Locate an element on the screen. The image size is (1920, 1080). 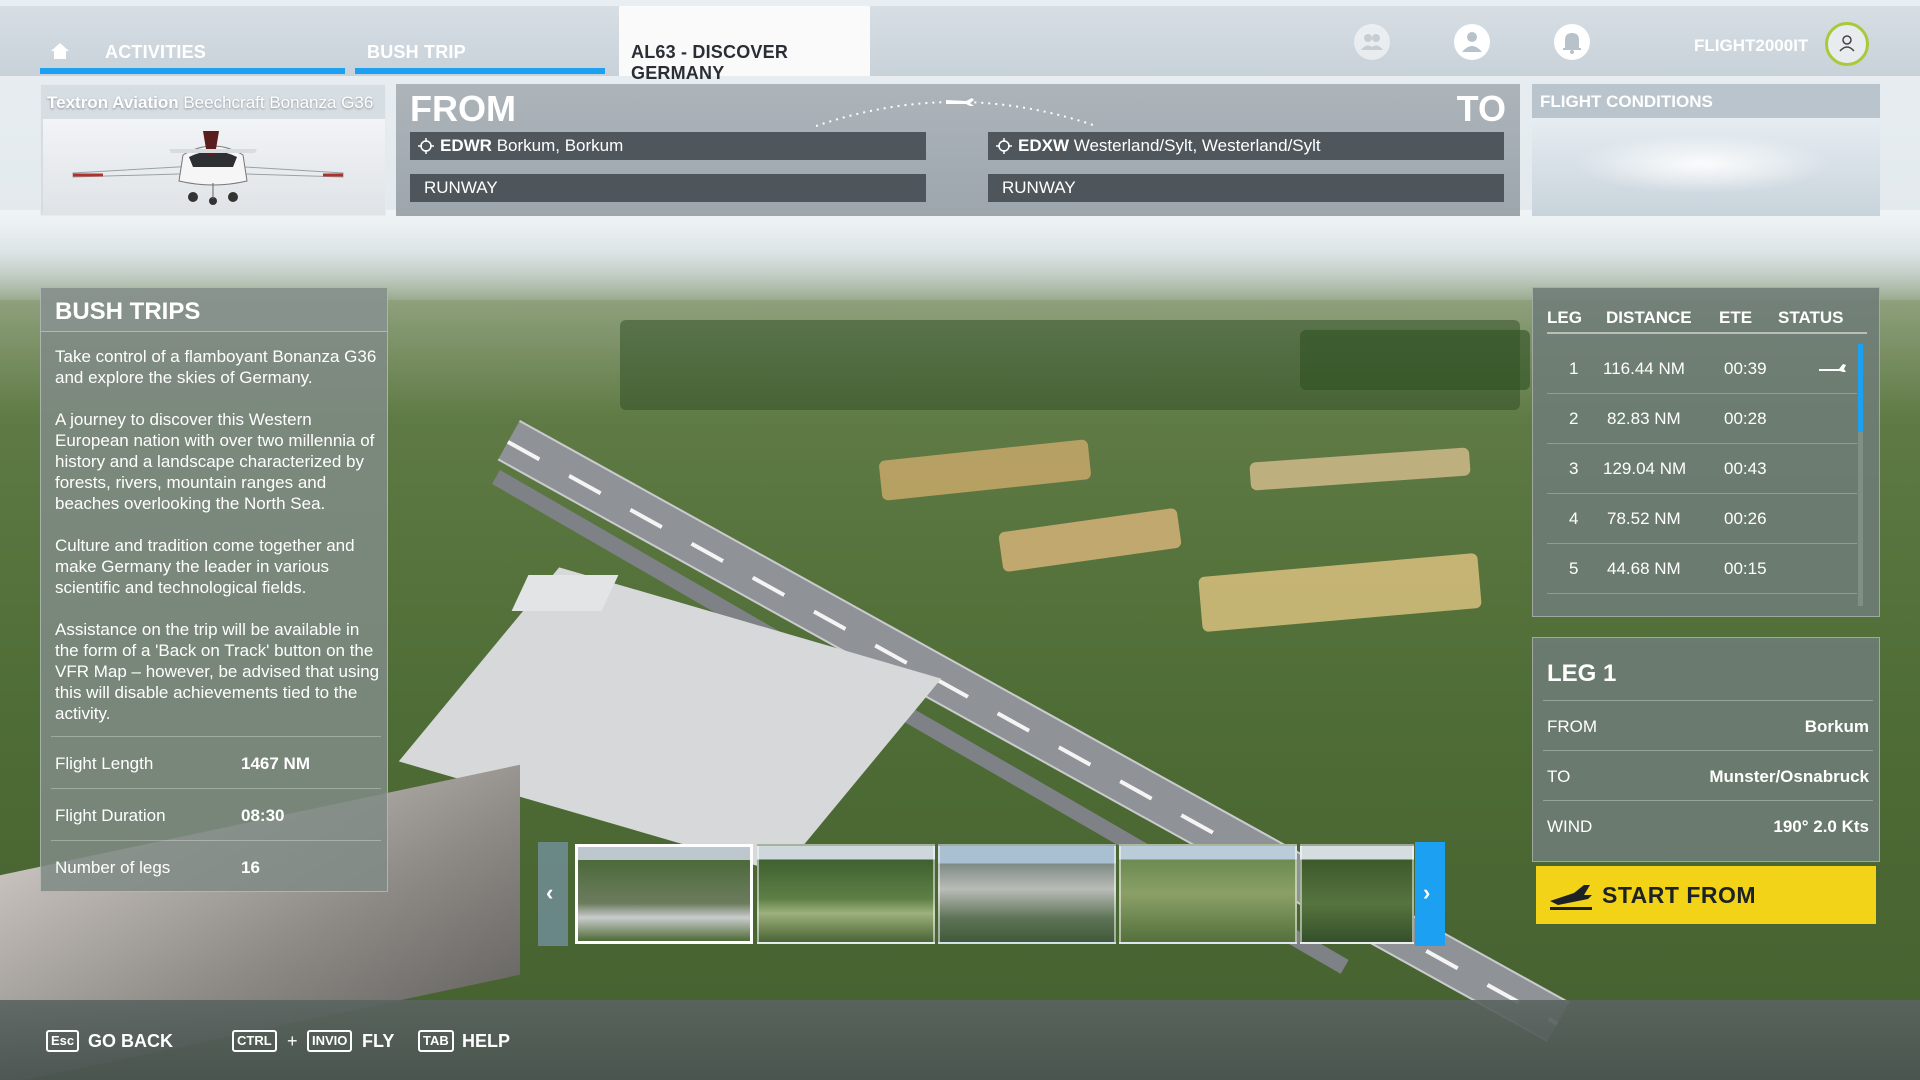
leg-distance: 129.04 NM is located at coordinates (1645, 468).